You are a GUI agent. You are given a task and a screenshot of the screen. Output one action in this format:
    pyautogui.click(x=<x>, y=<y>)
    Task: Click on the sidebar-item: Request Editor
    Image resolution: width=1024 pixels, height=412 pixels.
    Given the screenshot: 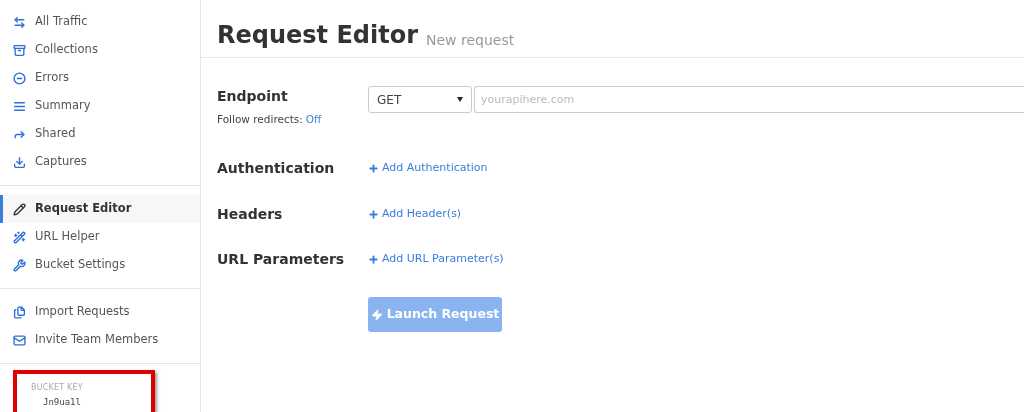 What is the action you would take?
    pyautogui.click(x=100, y=209)
    